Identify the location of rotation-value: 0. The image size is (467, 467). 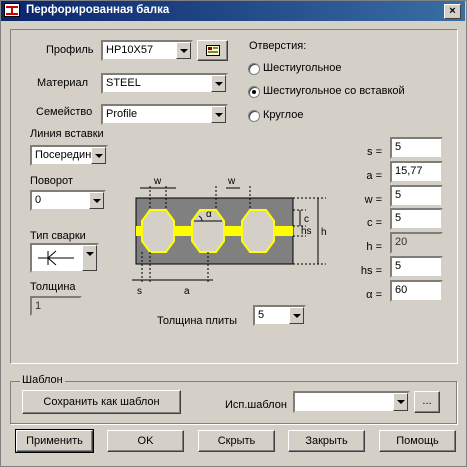
(38, 200).